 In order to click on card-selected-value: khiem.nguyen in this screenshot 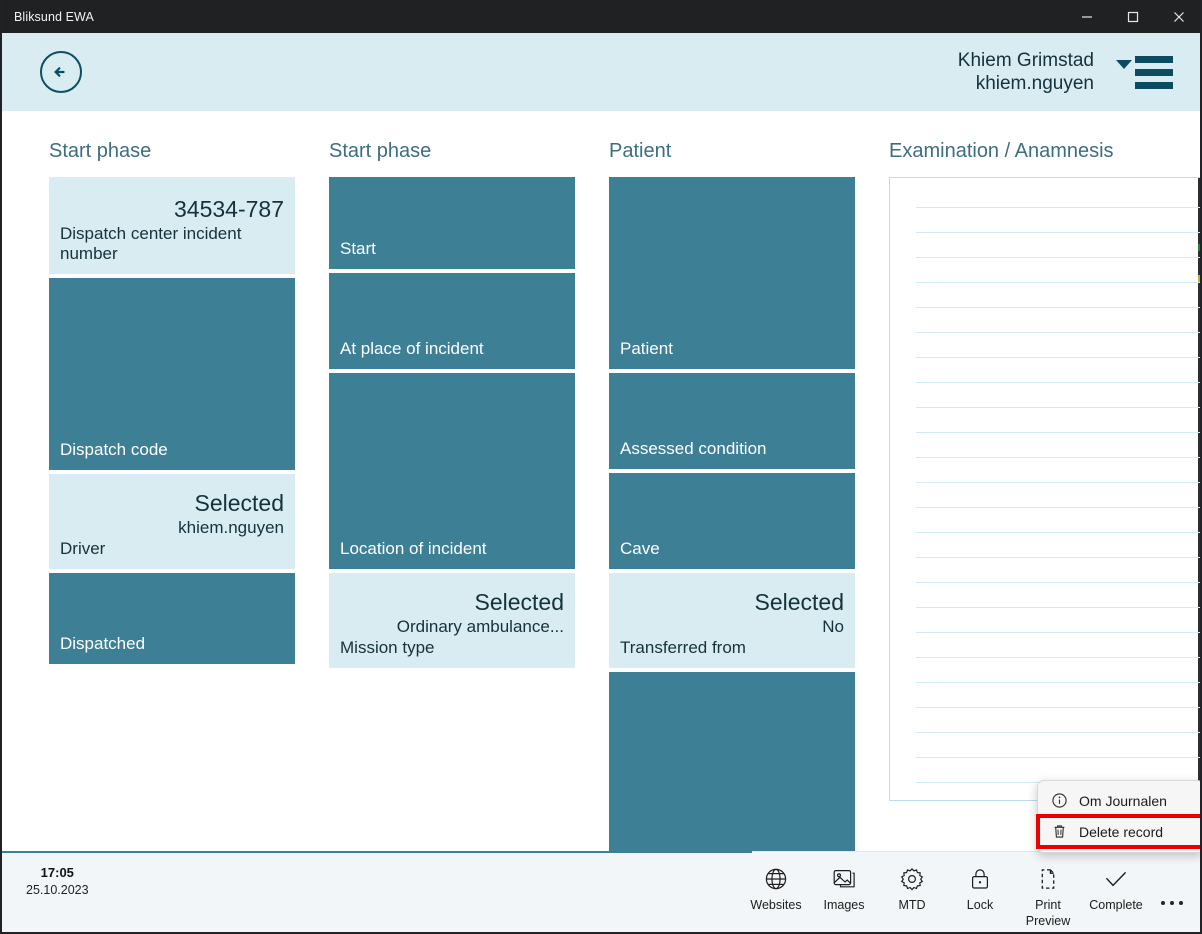, I will do `click(231, 527)`.